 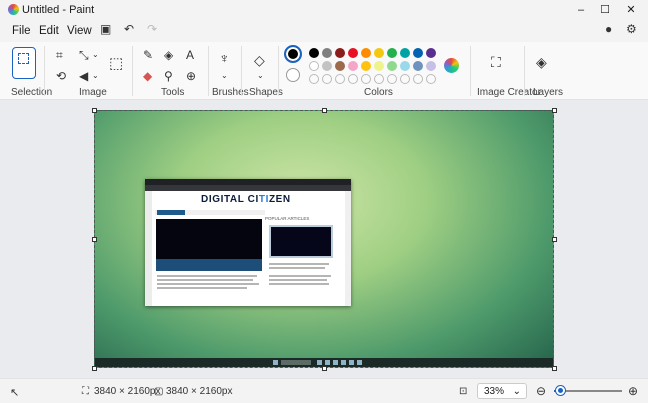 What do you see at coordinates (561, 390) in the screenshot?
I see `zoom-slider-thumb` at bounding box center [561, 390].